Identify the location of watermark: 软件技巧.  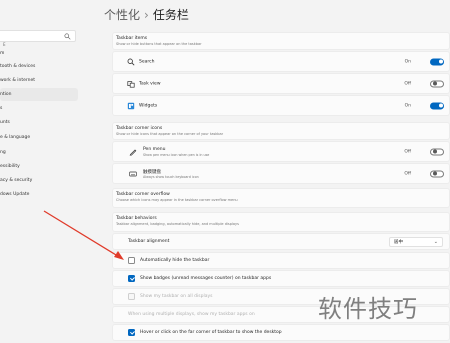
(368, 309).